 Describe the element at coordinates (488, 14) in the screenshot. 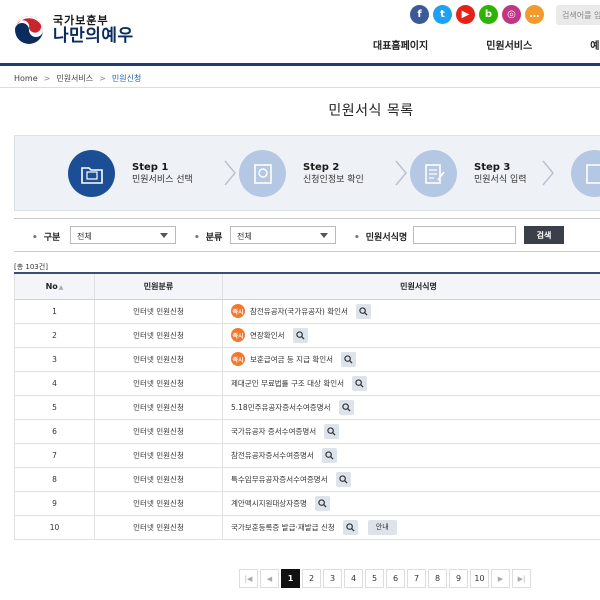

I see `blog-icon: b` at that location.